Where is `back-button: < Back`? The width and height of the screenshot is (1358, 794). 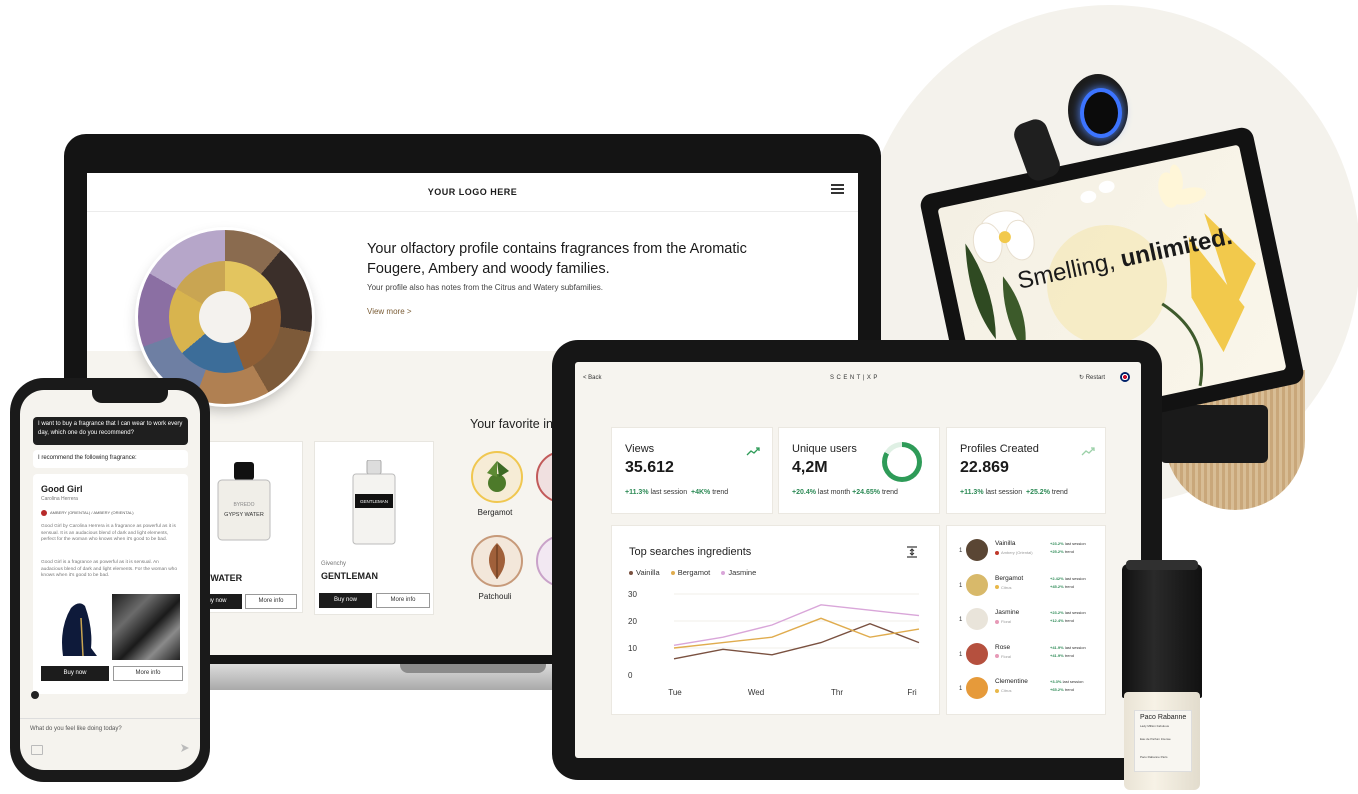 back-button: < Back is located at coordinates (592, 378).